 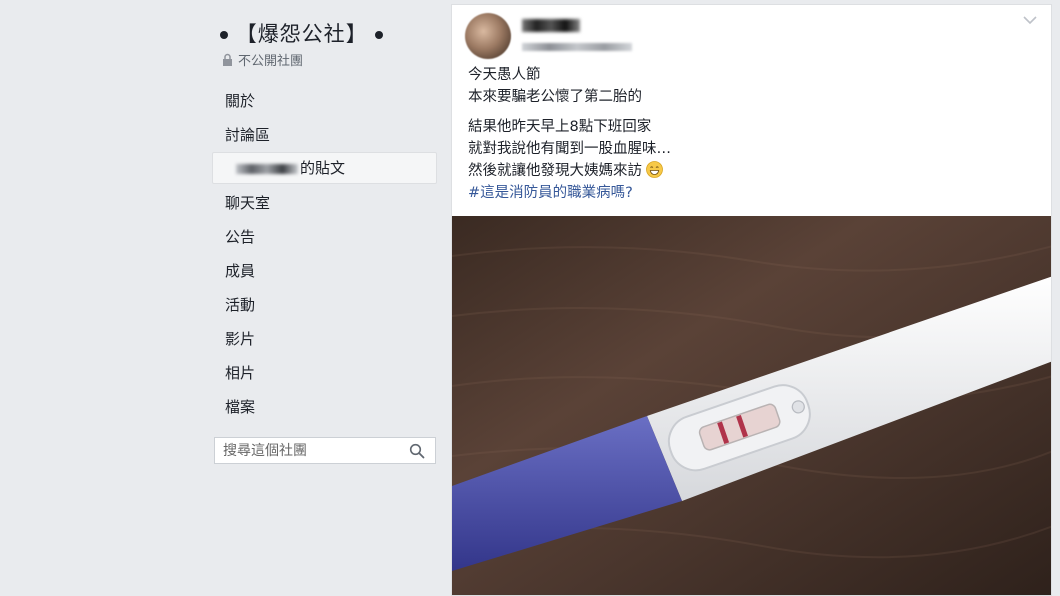 What do you see at coordinates (555, 97) in the screenshot?
I see `post-line: 本來要騙老公懷了第二胎的` at bounding box center [555, 97].